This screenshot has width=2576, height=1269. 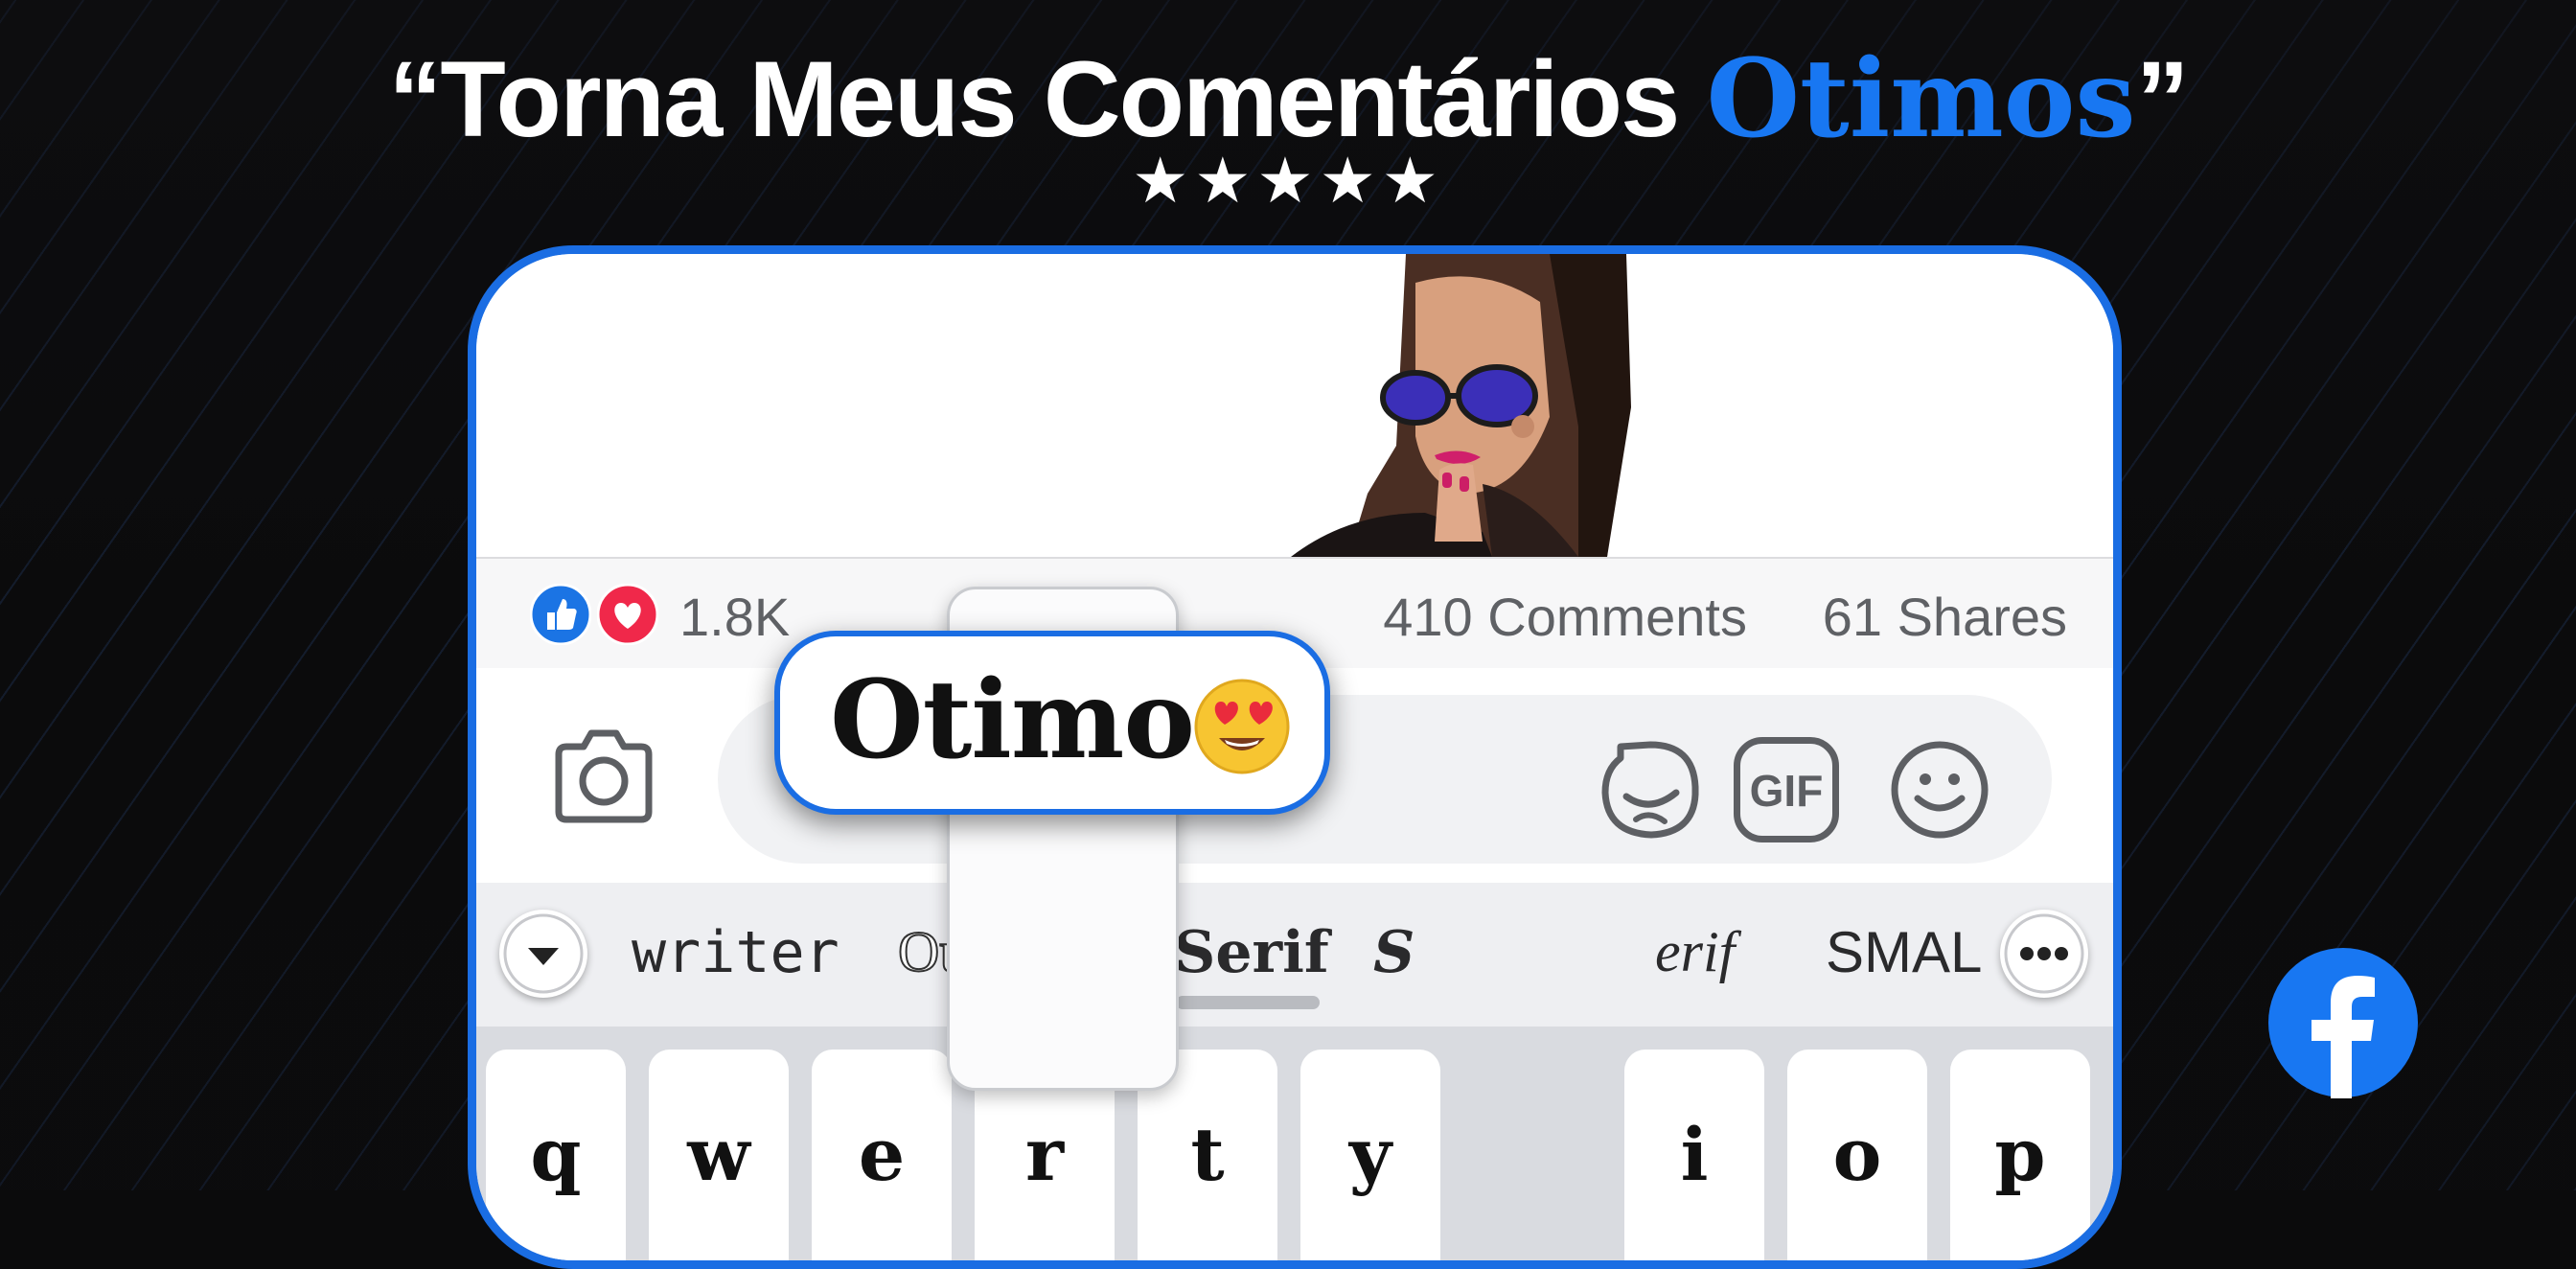 What do you see at coordinates (1248, 1002) in the screenshot?
I see `selected-font-indicator` at bounding box center [1248, 1002].